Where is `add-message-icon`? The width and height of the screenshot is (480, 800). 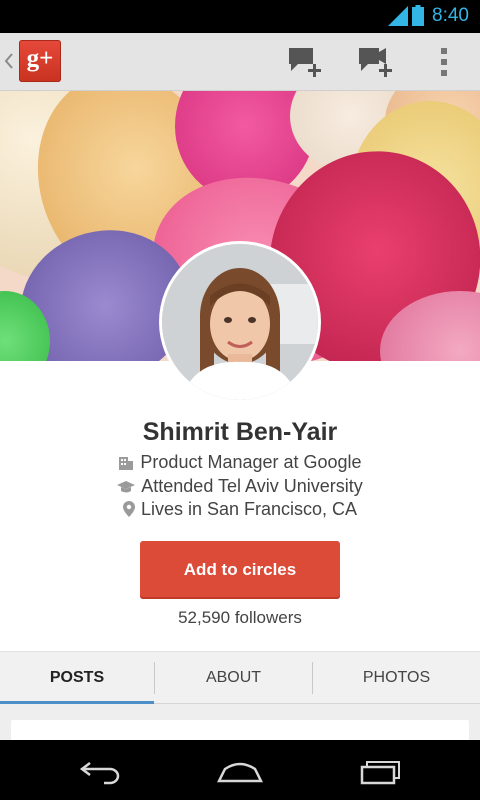 add-message-icon is located at coordinates (305, 62).